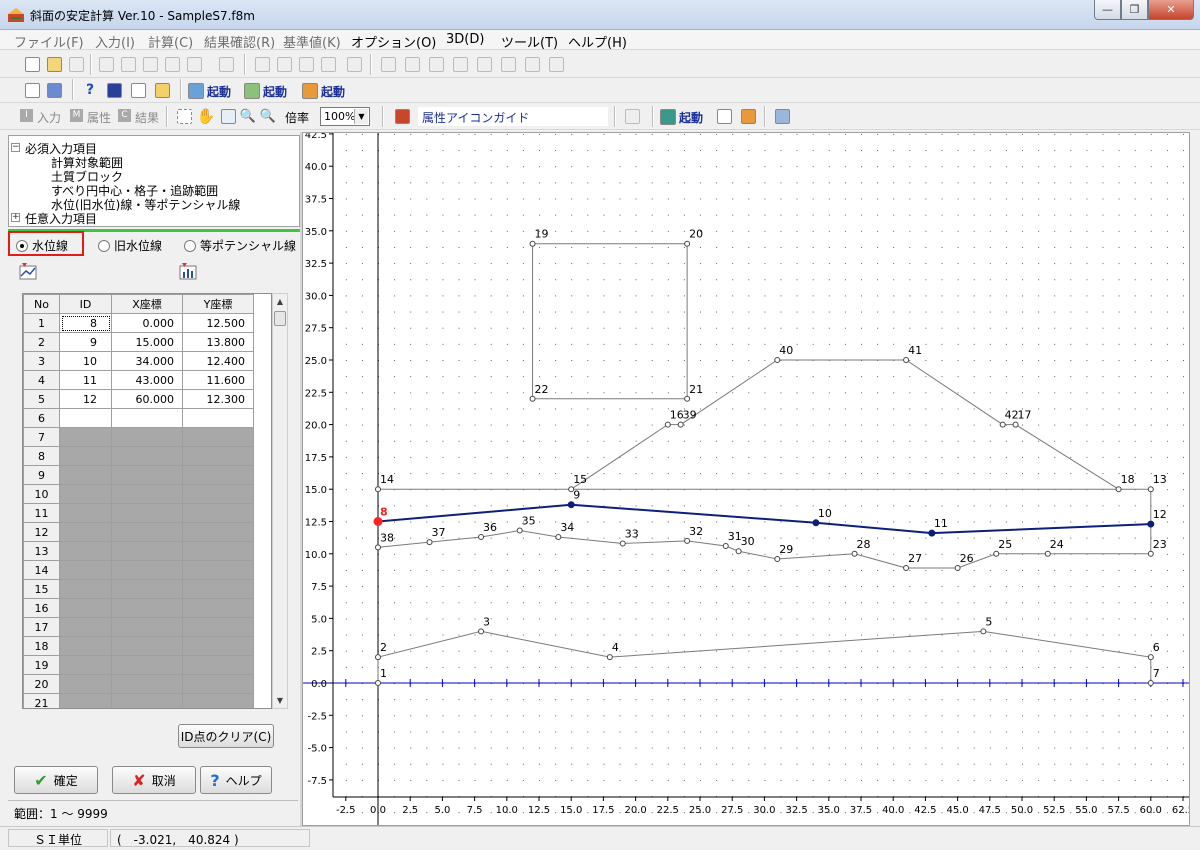  Describe the element at coordinates (748, 116) in the screenshot. I see `slope-icon` at that location.